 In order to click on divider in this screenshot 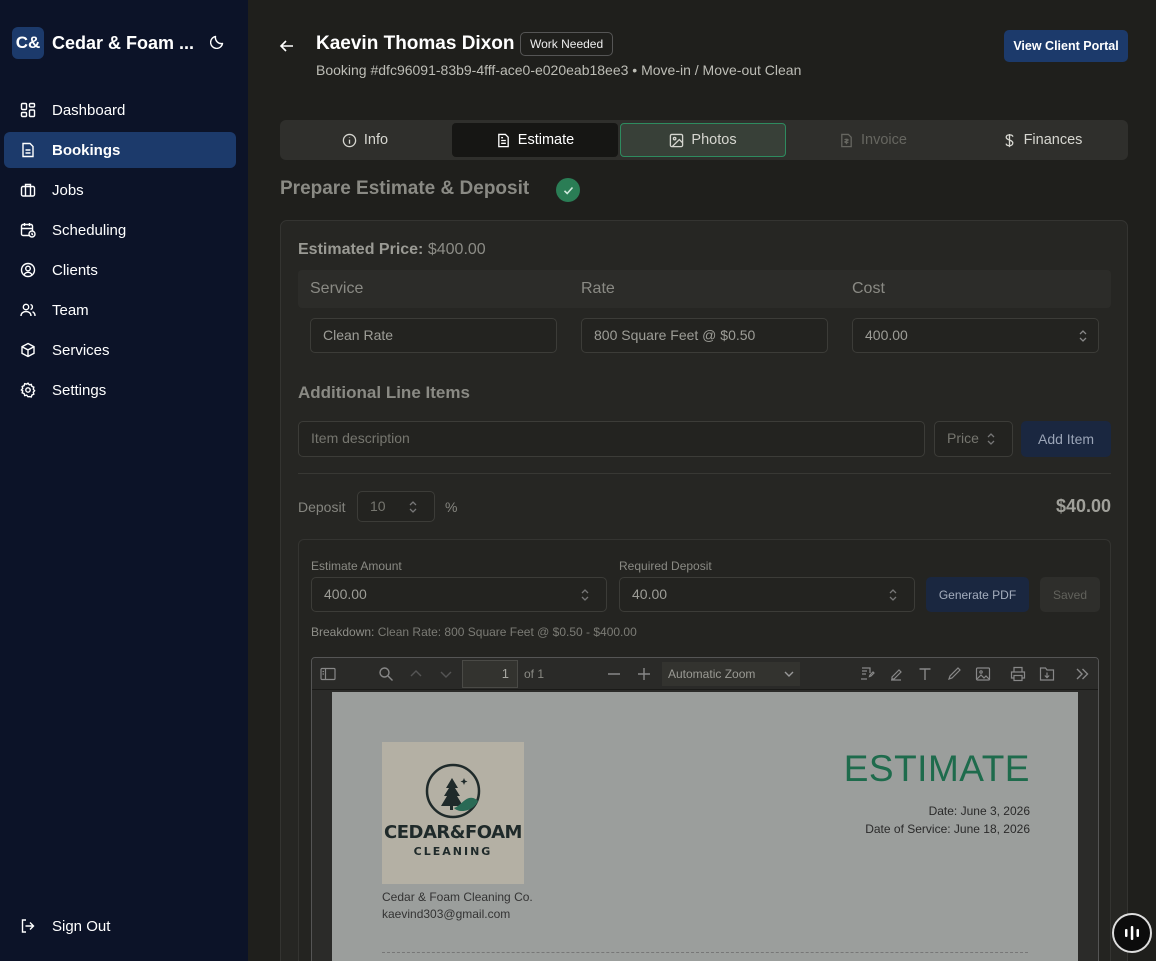, I will do `click(704, 473)`.